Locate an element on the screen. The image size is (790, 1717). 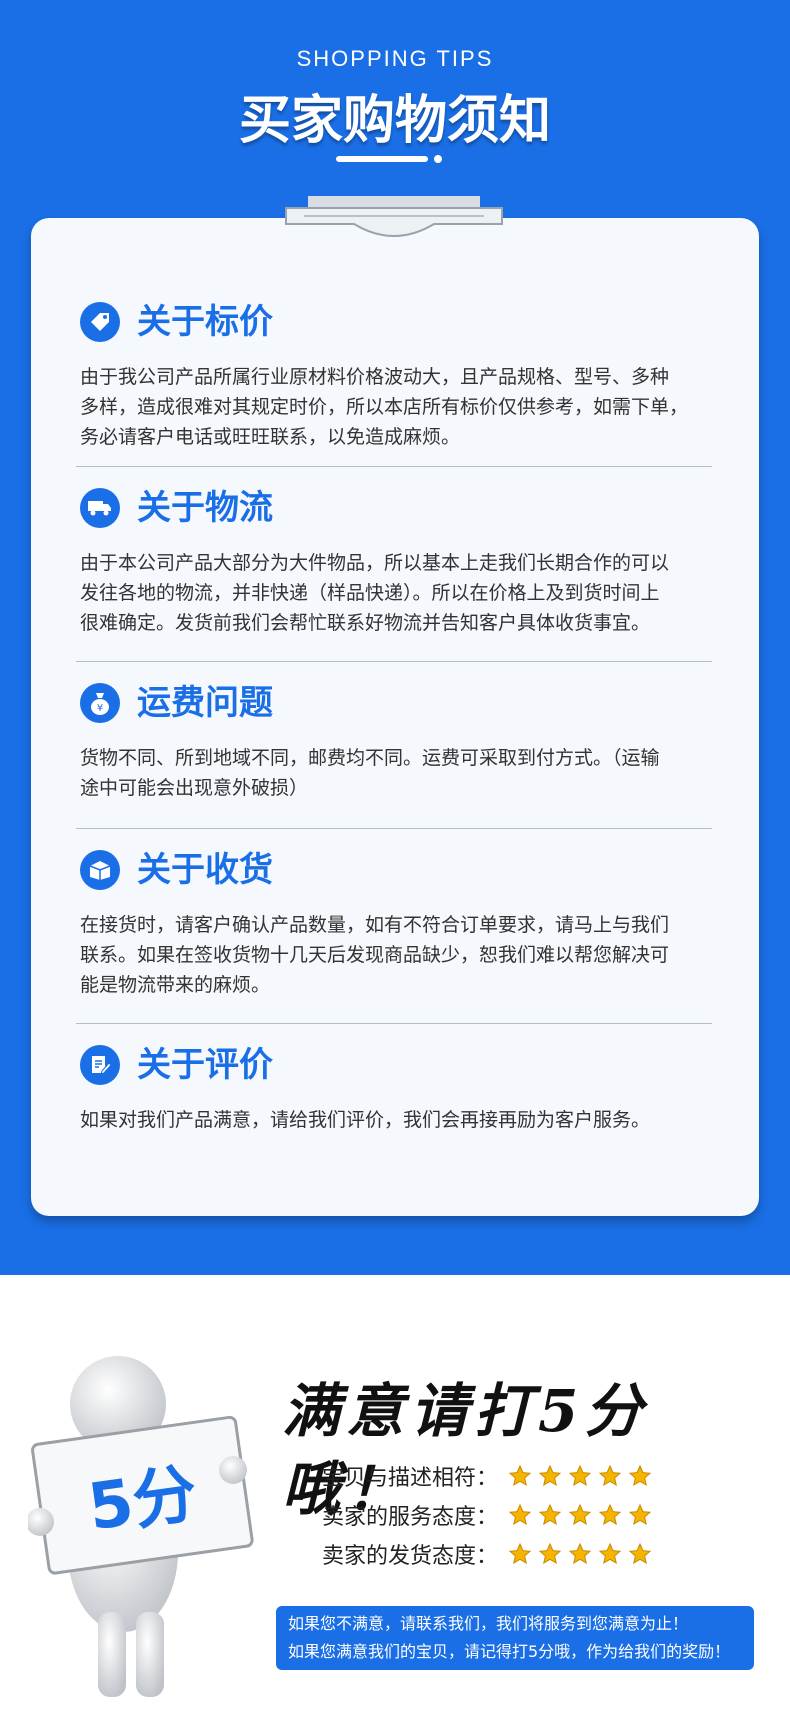
title-dot is located at coordinates (438, 159).